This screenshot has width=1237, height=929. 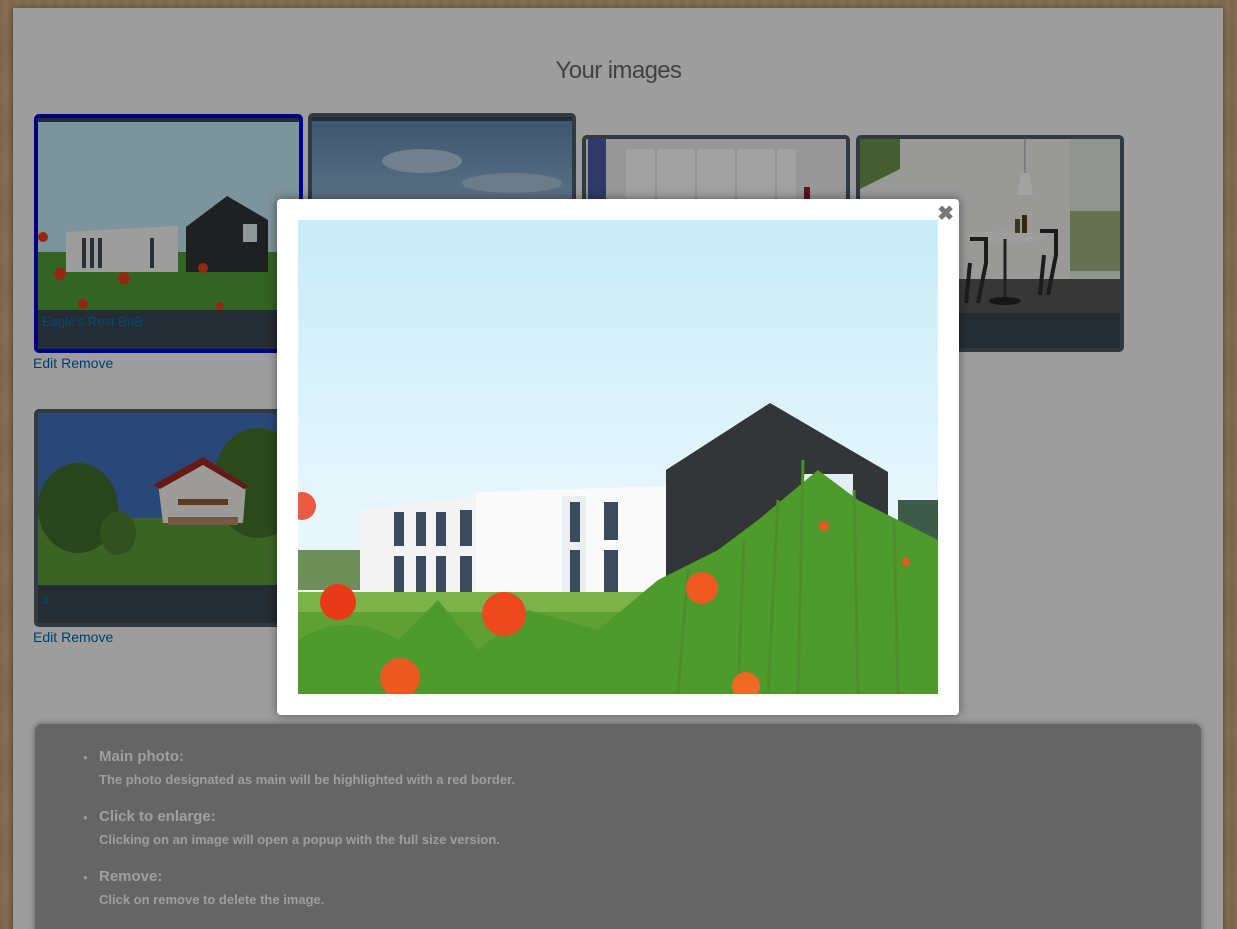 I want to click on close-icon: ✖, so click(x=945, y=213).